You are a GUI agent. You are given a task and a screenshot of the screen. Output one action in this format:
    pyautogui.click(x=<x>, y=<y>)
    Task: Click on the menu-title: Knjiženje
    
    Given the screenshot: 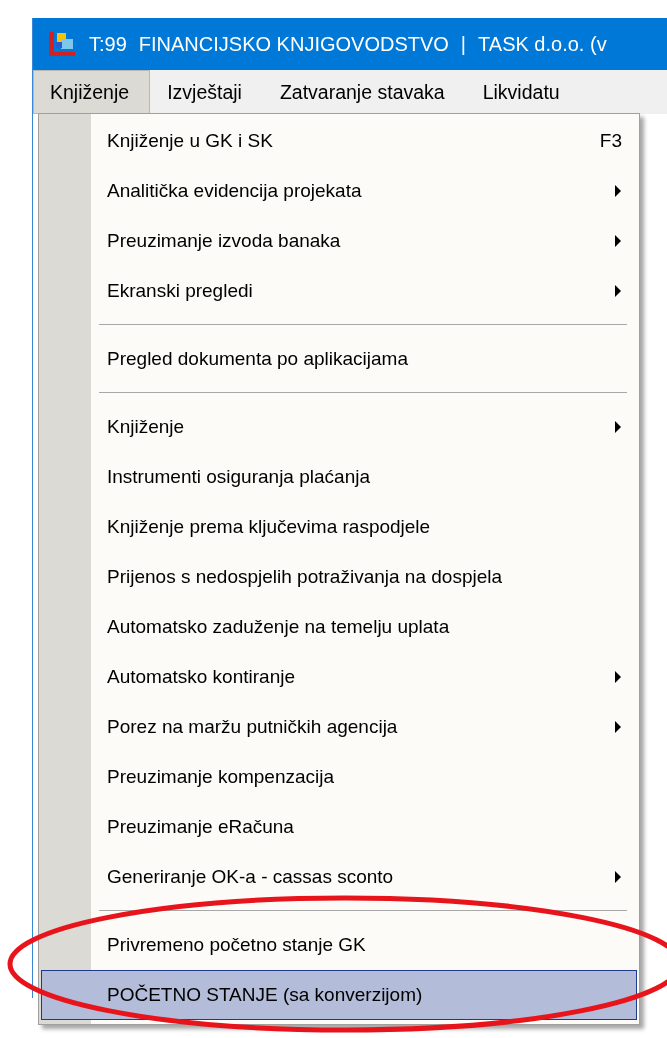 What is the action you would take?
    pyautogui.click(x=92, y=92)
    